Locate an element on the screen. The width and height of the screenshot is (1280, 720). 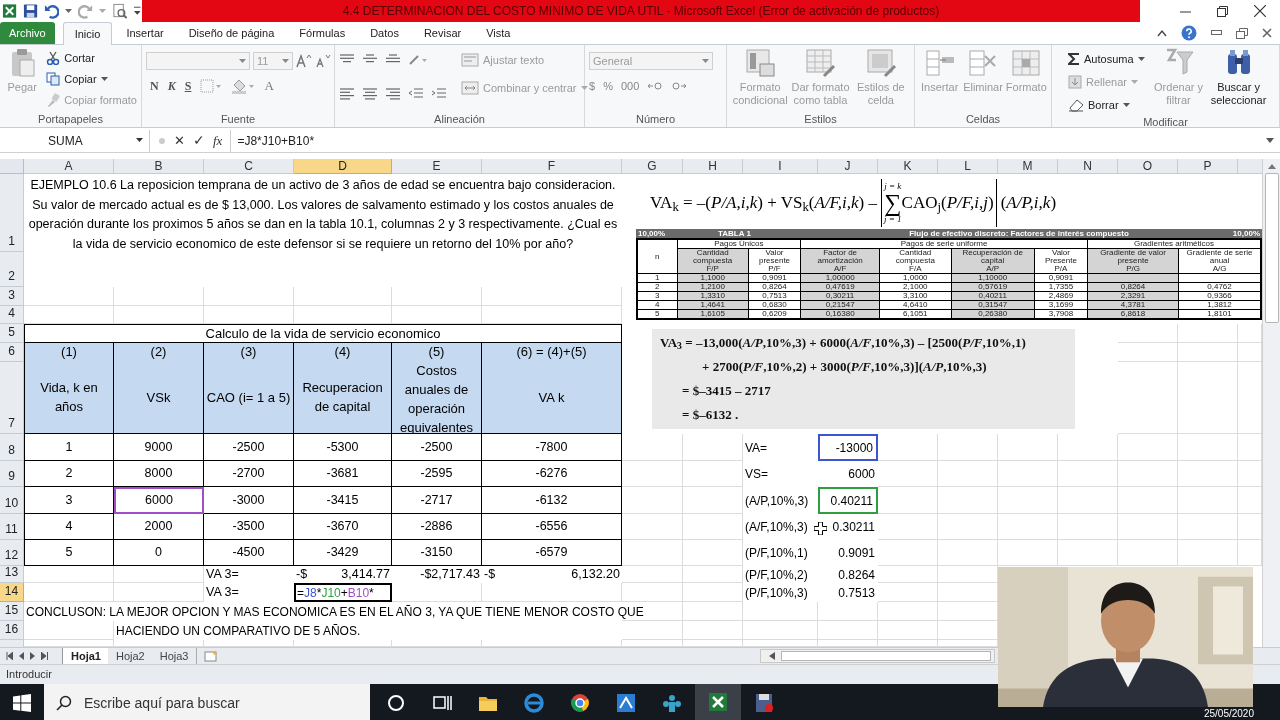
ribbon-button: Borrar is located at coordinates (1106, 105).